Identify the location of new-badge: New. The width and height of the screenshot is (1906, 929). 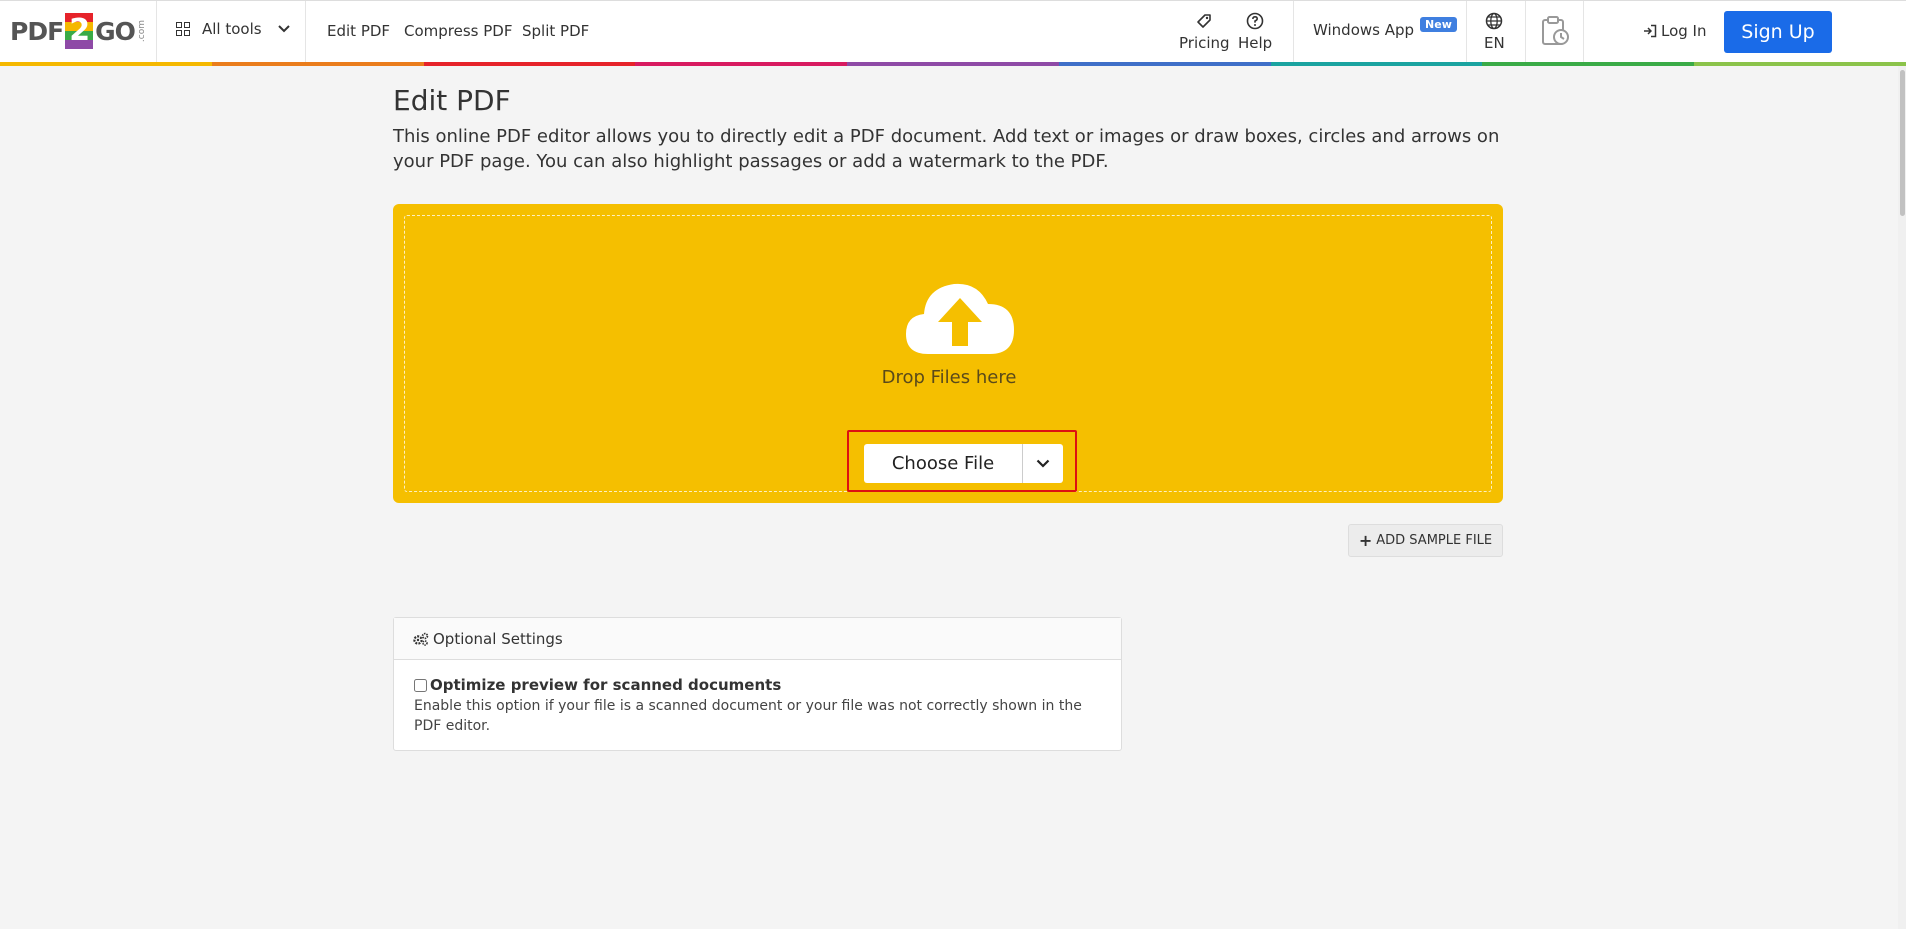
(1438, 24).